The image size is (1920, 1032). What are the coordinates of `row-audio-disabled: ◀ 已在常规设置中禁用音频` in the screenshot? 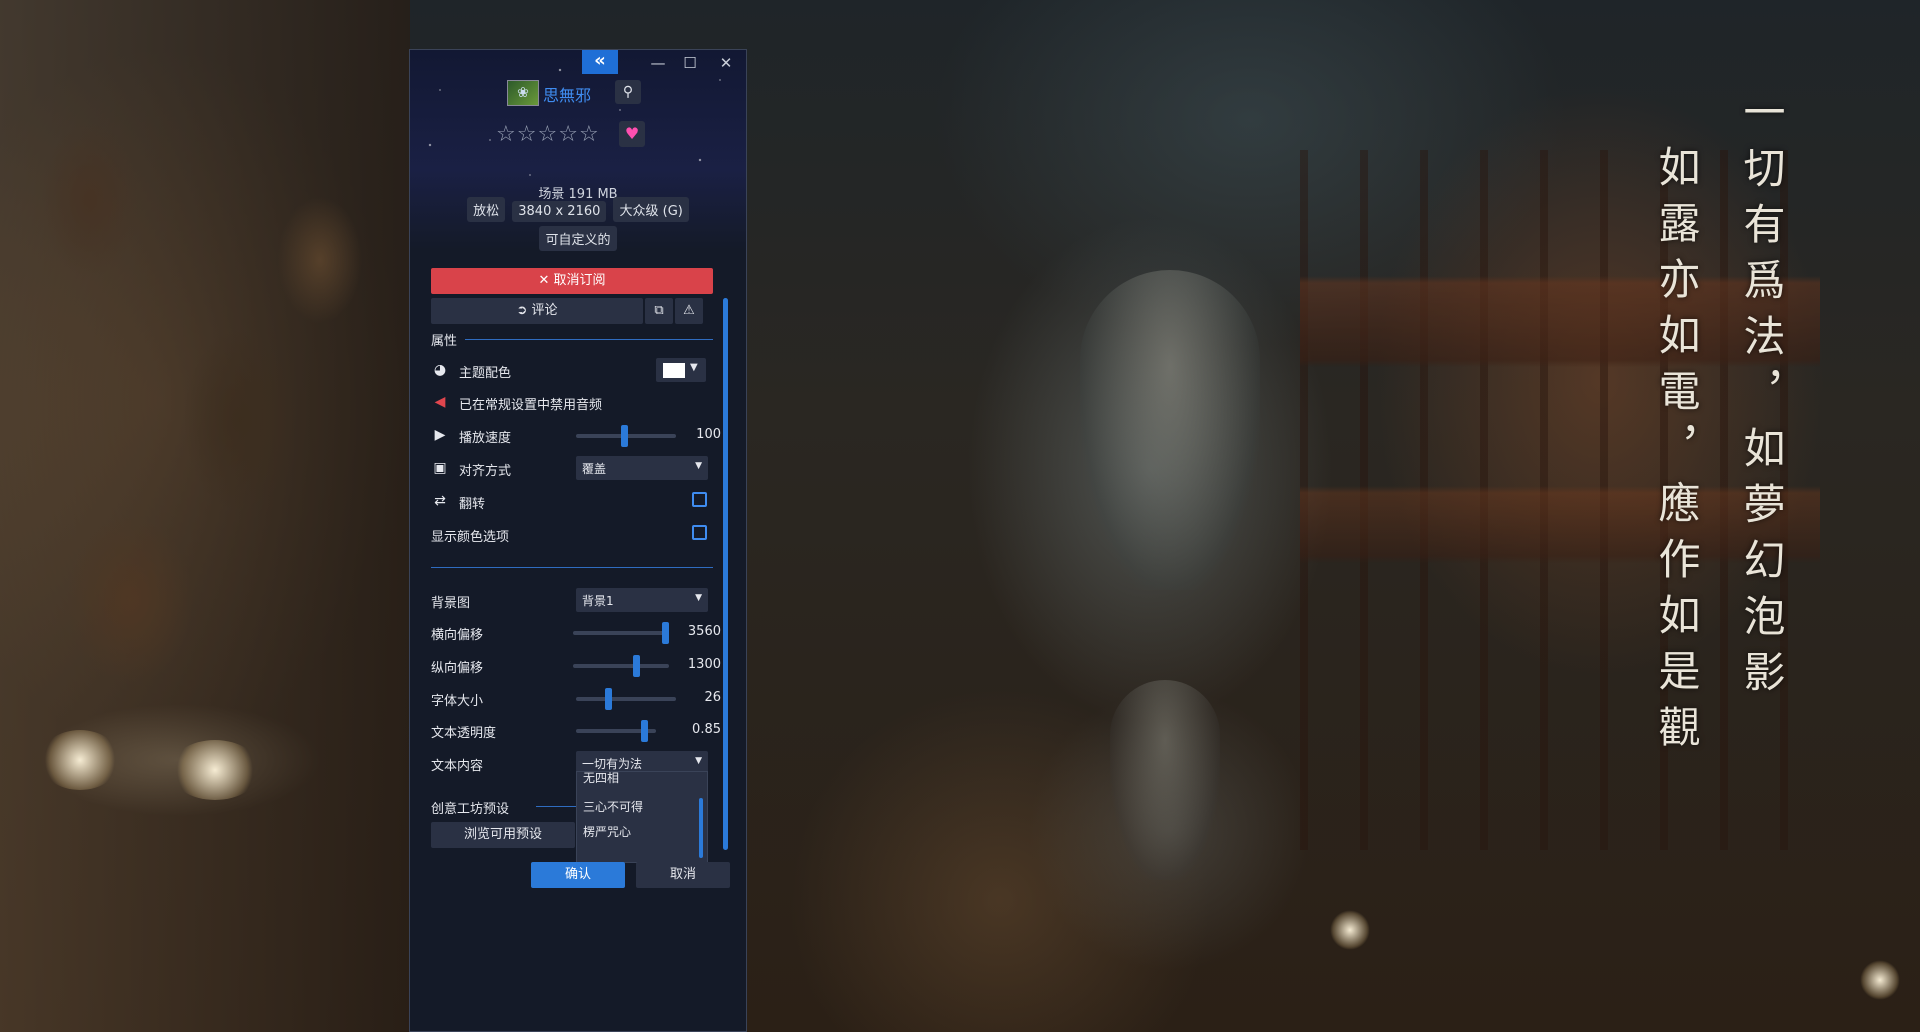 It's located at (576, 402).